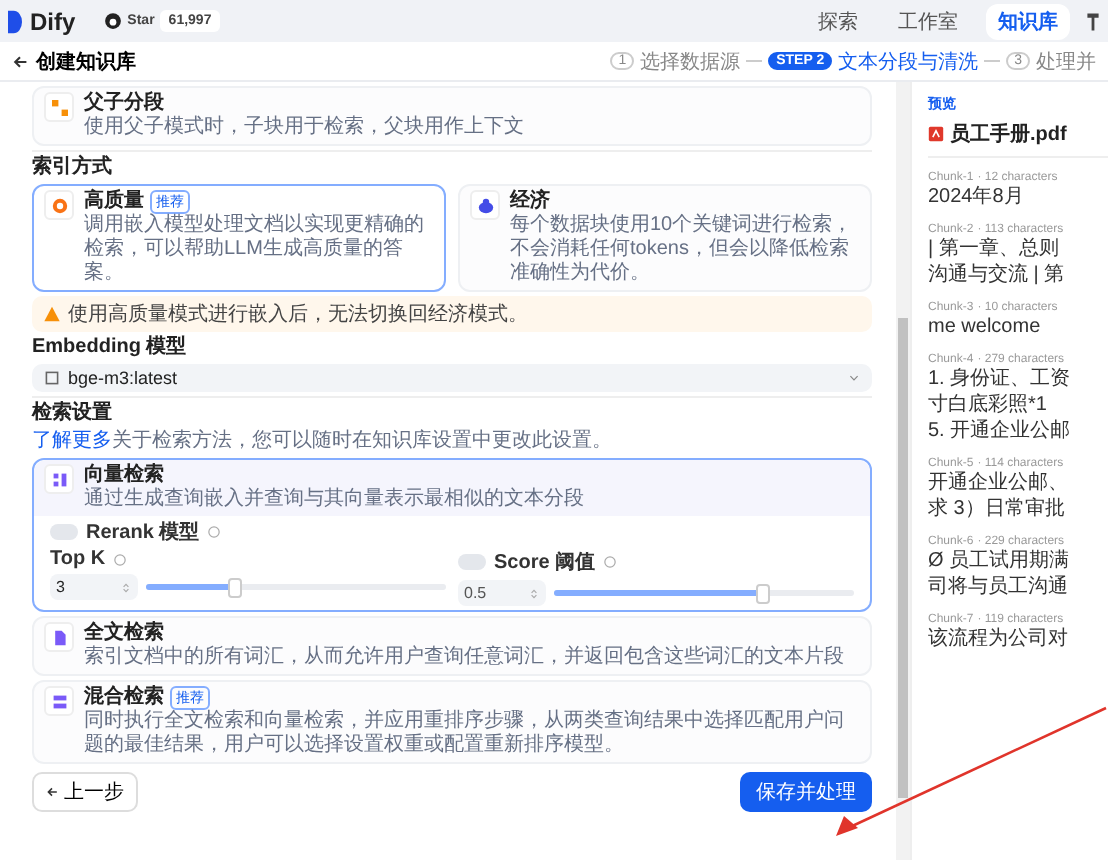 Image resolution: width=1108 pixels, height=860 pixels. Describe the element at coordinates (72, 441) in the screenshot. I see `learn-more-link: 了解更多` at that location.